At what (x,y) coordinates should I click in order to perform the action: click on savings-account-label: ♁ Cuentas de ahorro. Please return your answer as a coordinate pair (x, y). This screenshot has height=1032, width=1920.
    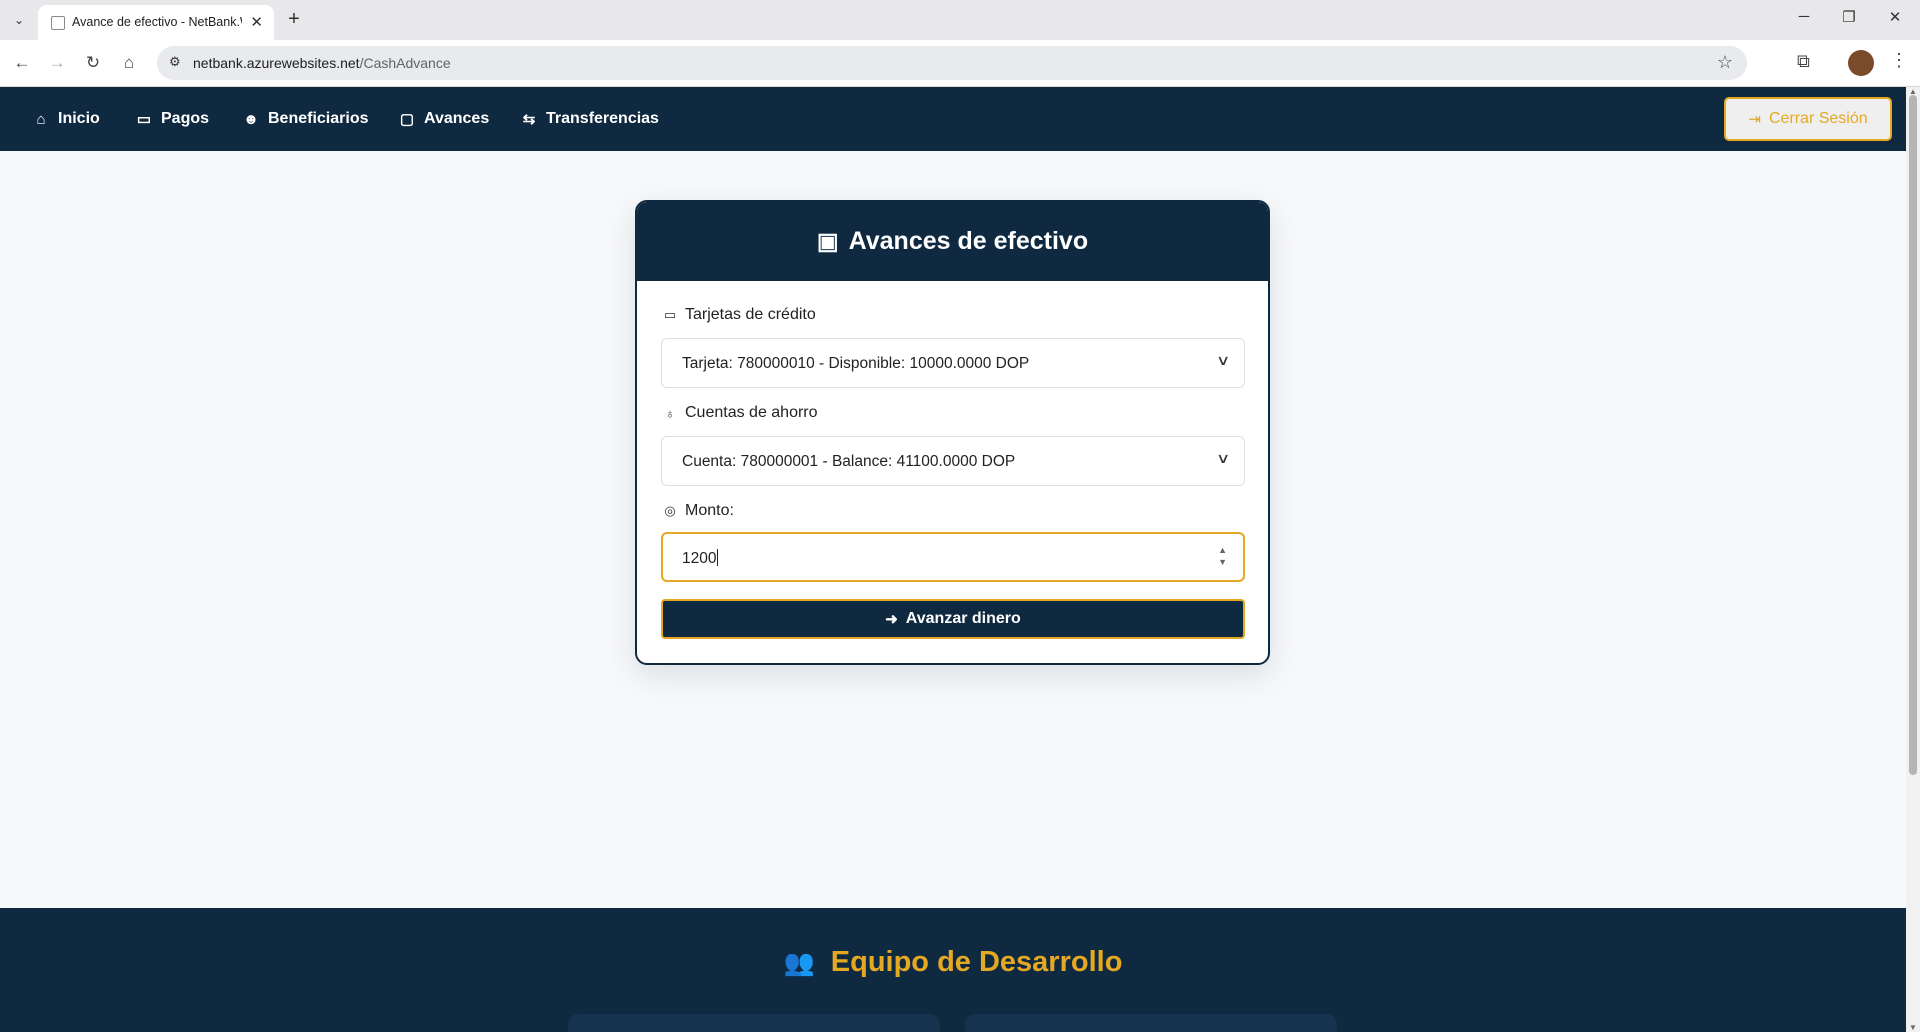
    Looking at the image, I should click on (739, 413).